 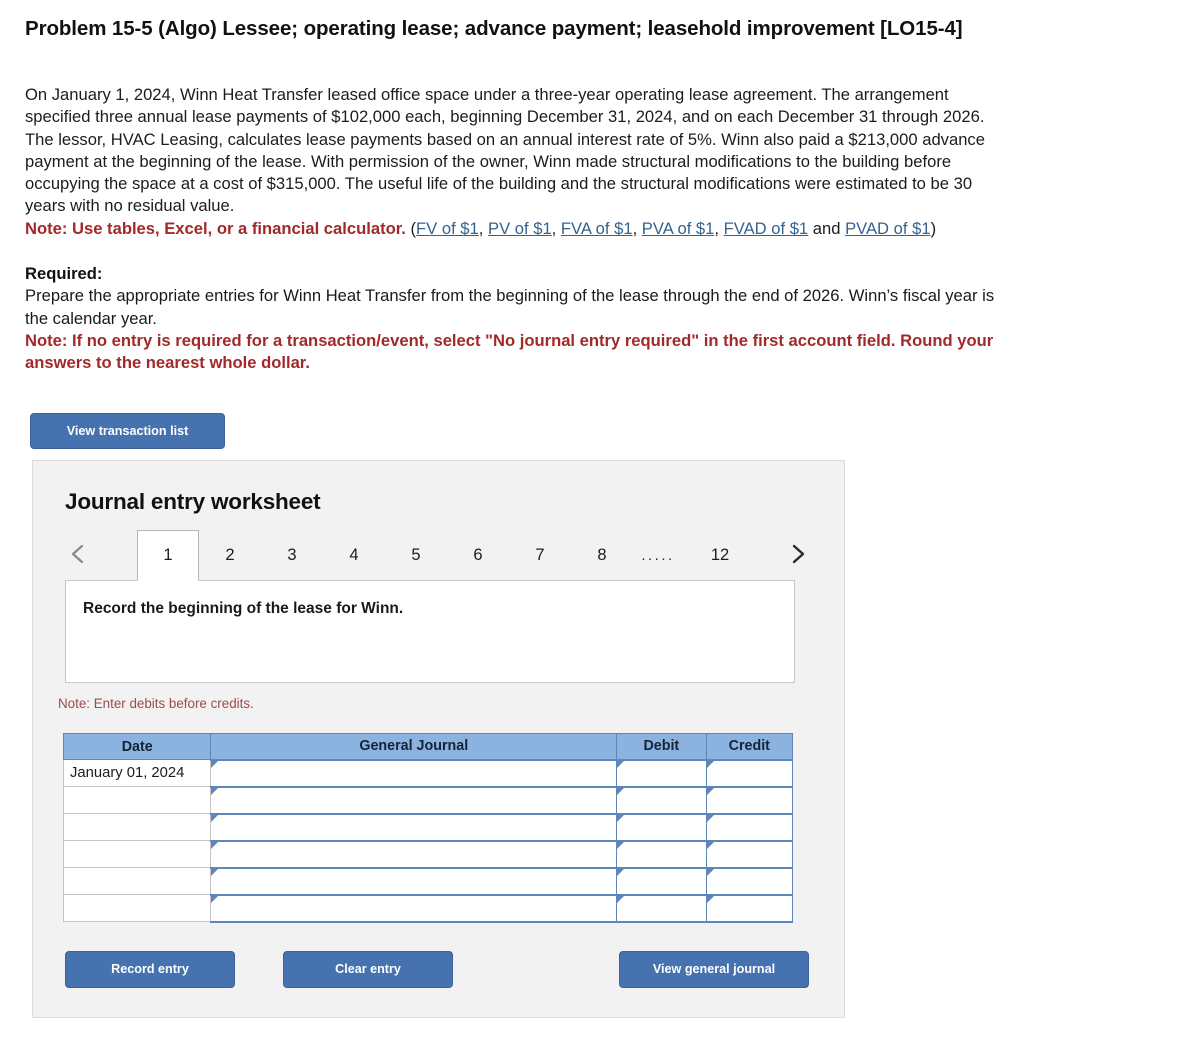 I want to click on link-pvad-of-1: PVAD of $1, so click(x=887, y=228).